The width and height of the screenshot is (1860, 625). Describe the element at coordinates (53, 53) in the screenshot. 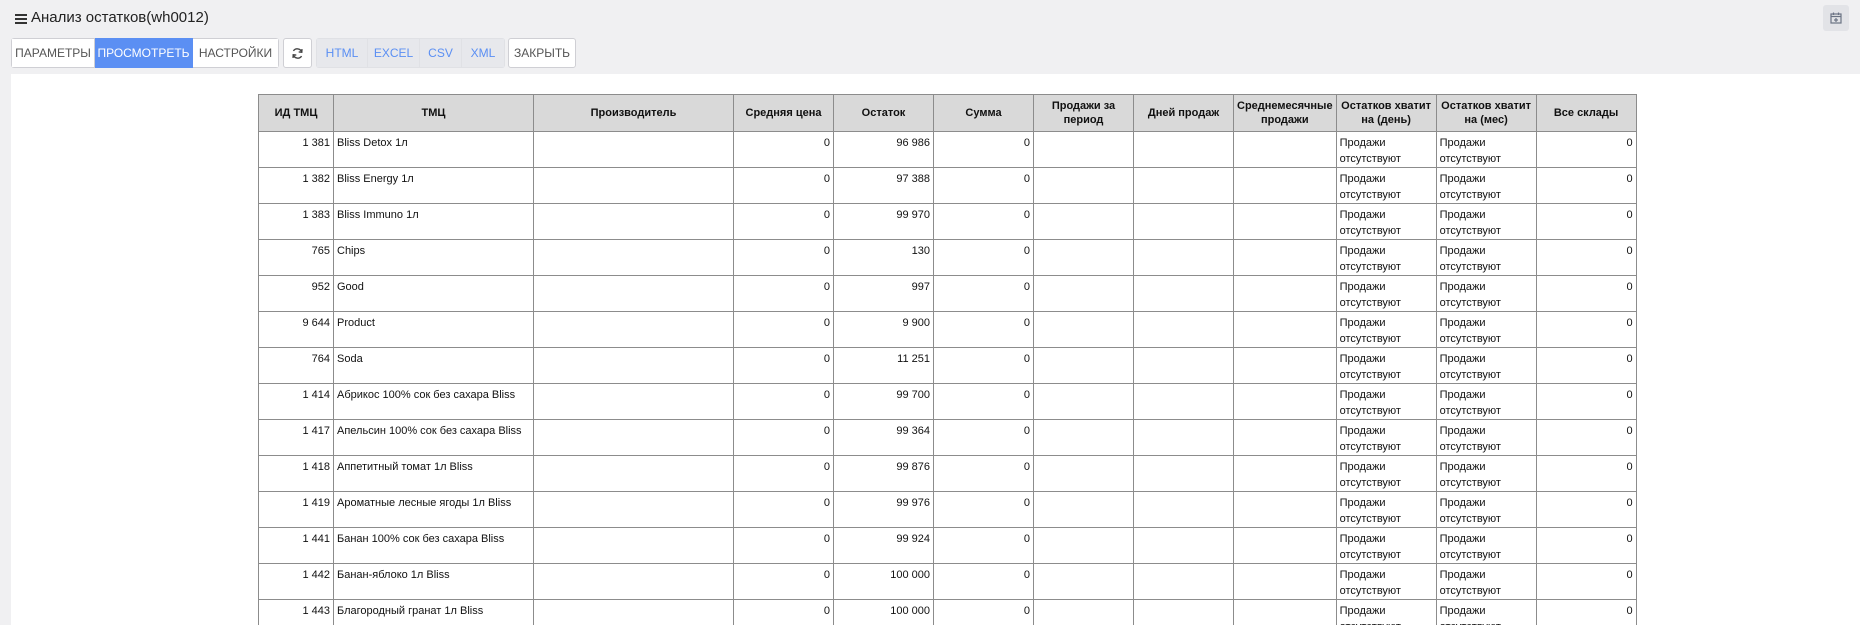

I see `params-button: ПАРАМЕТРЫ` at that location.